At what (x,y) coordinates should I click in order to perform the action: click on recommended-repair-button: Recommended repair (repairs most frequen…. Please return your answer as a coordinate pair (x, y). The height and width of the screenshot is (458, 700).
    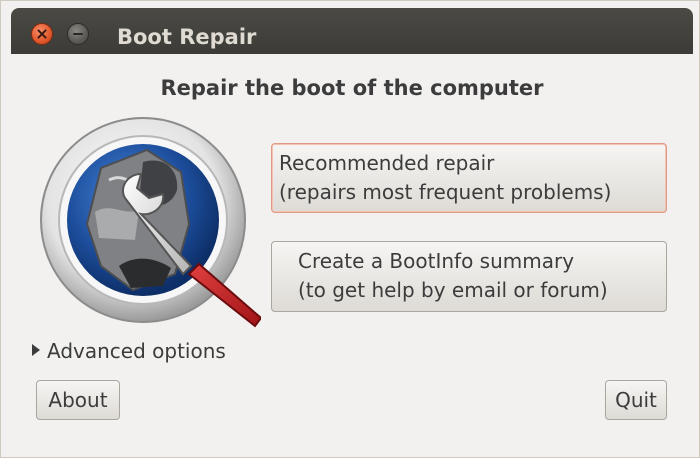
    Looking at the image, I should click on (469, 178).